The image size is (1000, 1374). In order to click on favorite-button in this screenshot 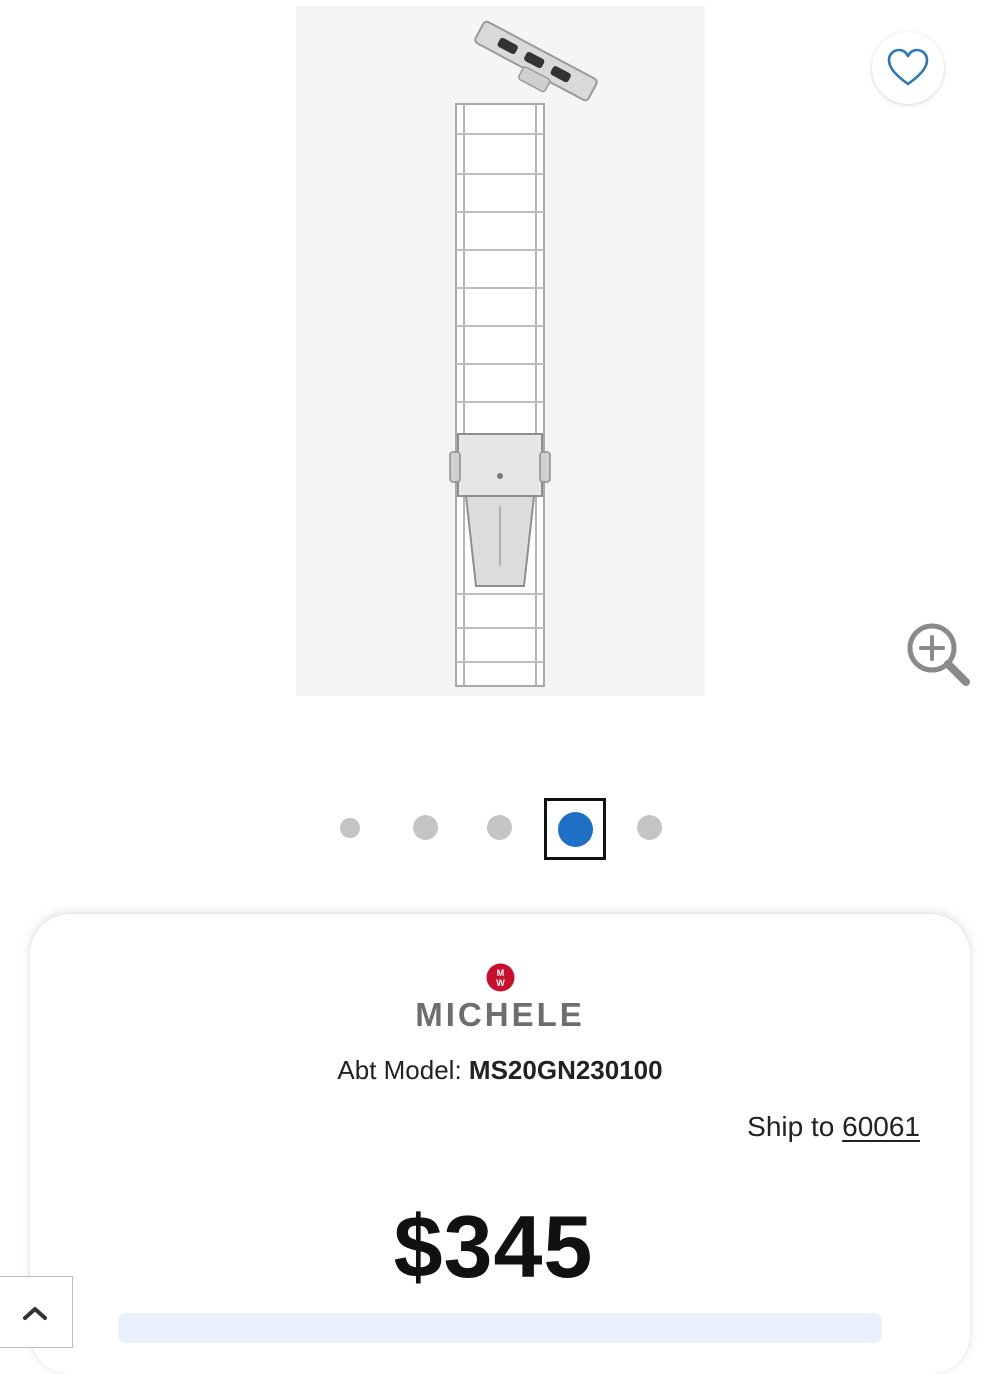, I will do `click(908, 68)`.